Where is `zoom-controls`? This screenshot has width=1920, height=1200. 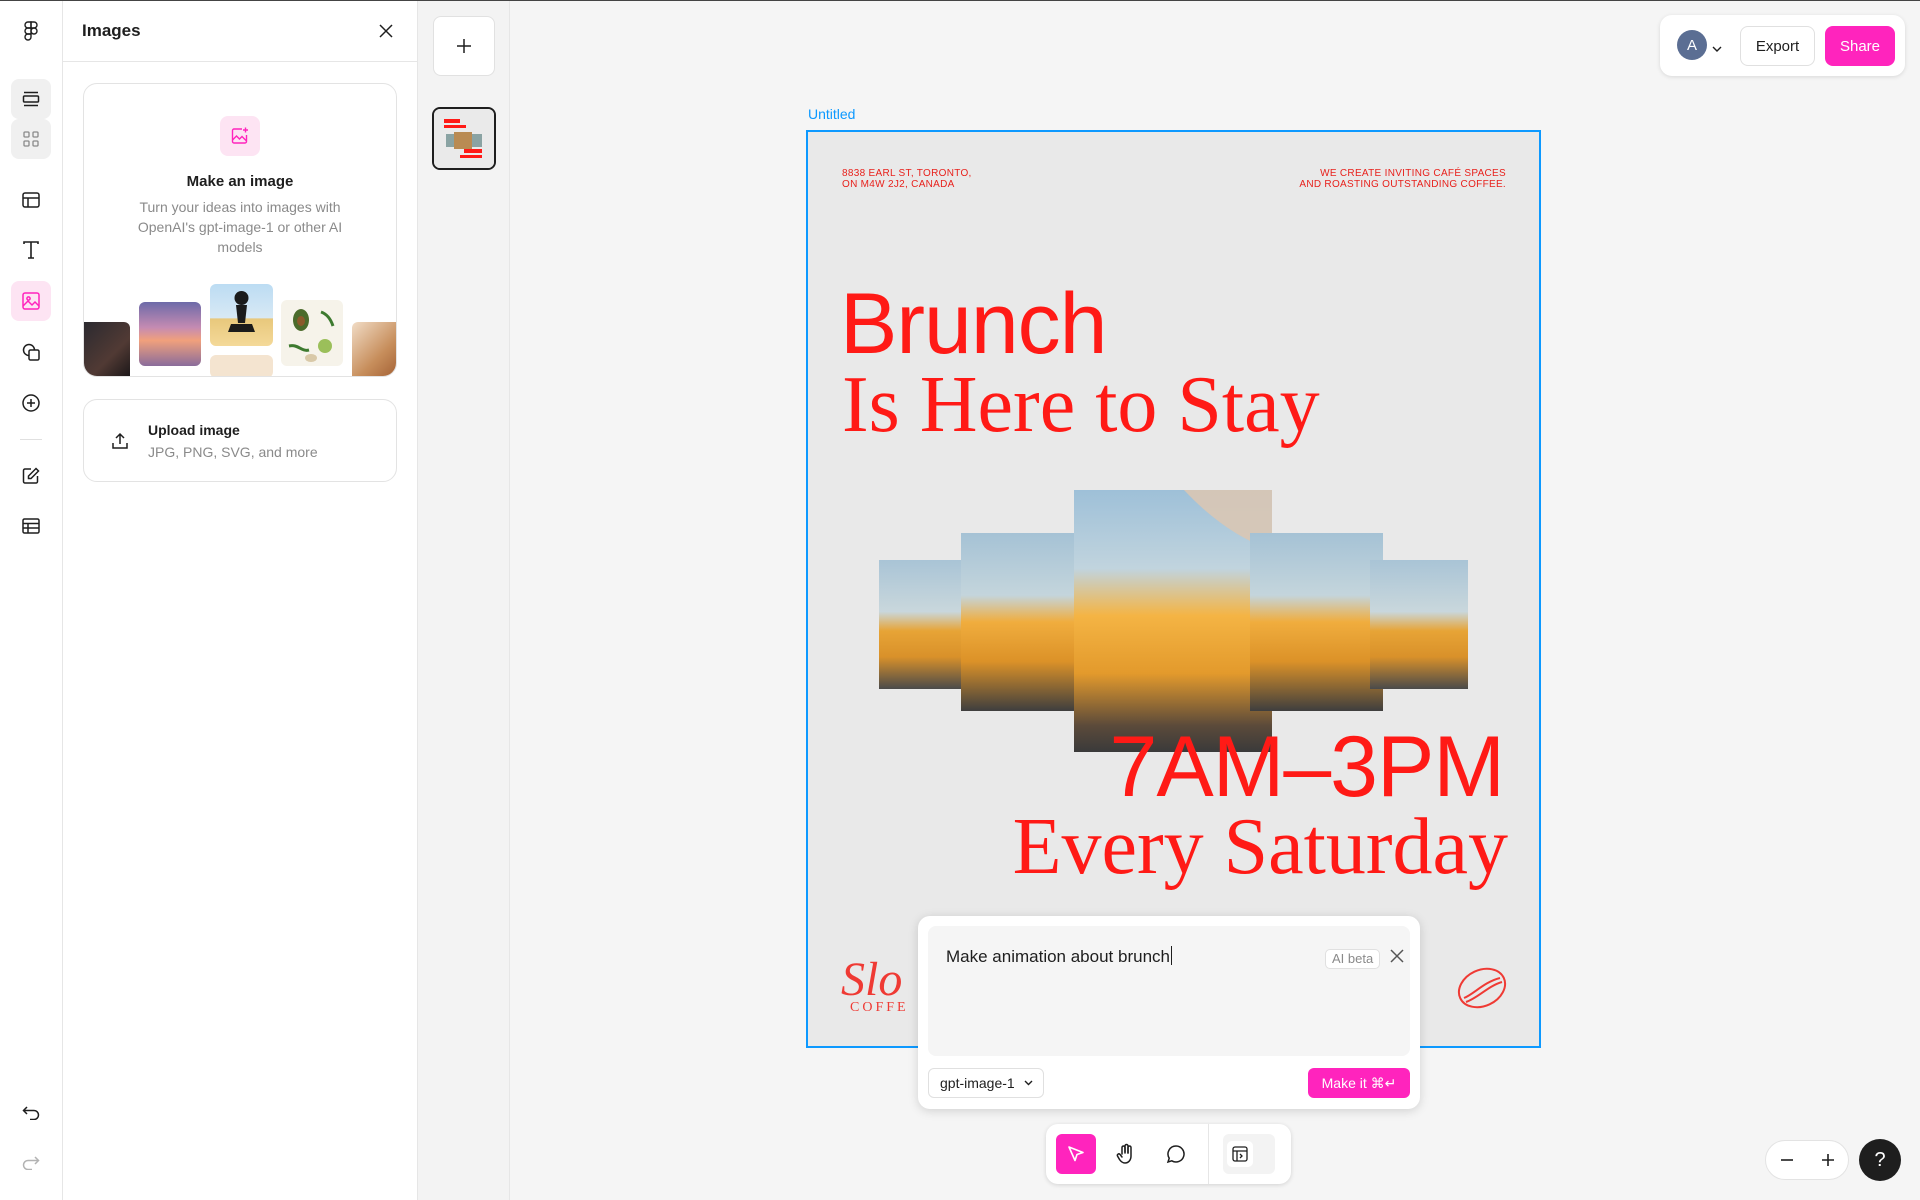
zoom-controls is located at coordinates (1807, 1160).